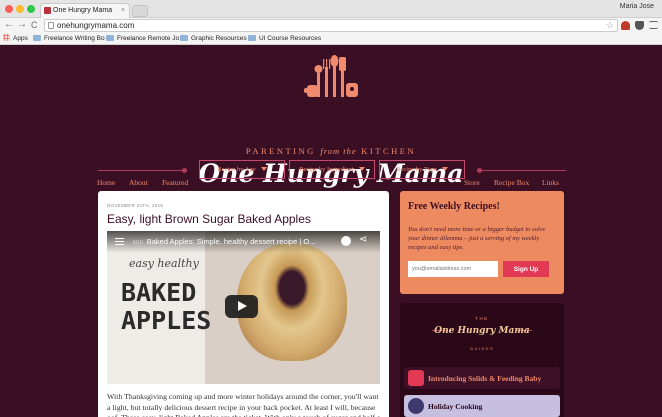 Image resolution: width=662 pixels, height=417 pixels. I want to click on email-field, so click(453, 269).